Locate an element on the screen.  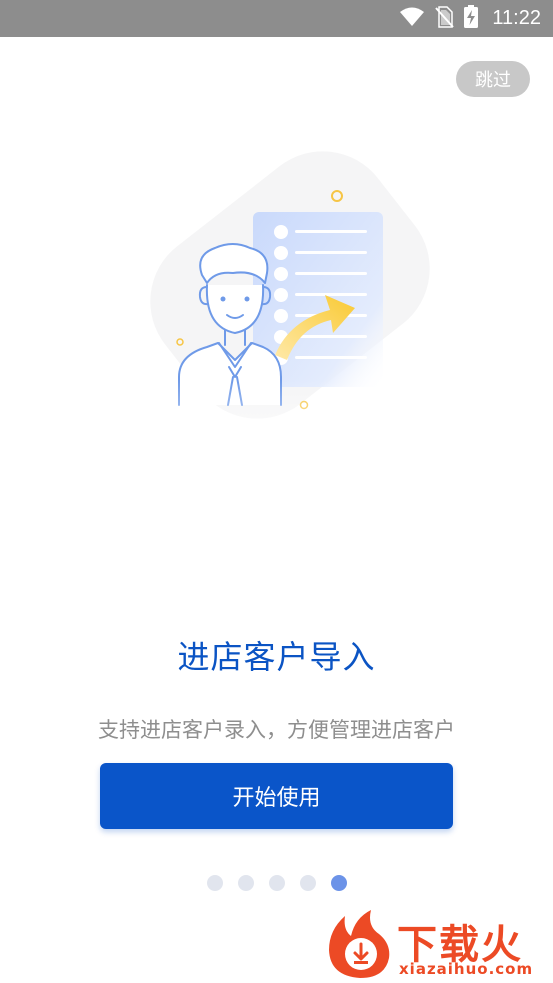
watermark-url: xiazaihuo.com is located at coordinates (466, 969).